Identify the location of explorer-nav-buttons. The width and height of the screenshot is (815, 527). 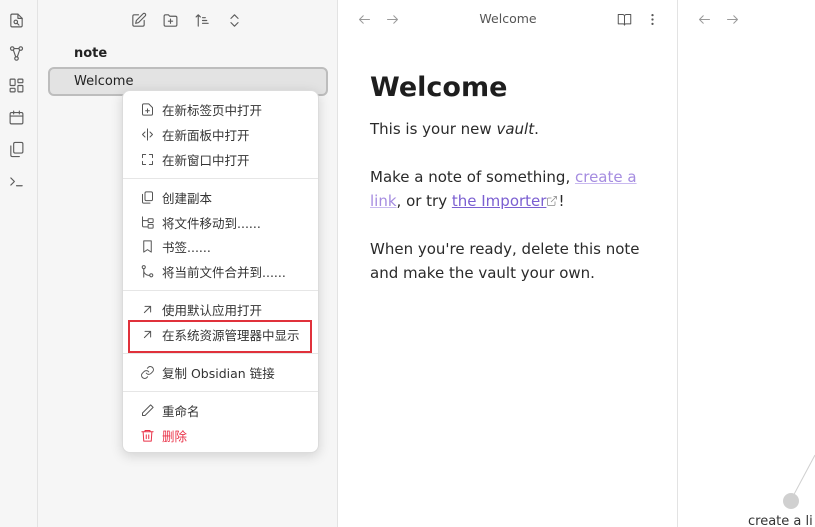
(186, 20).